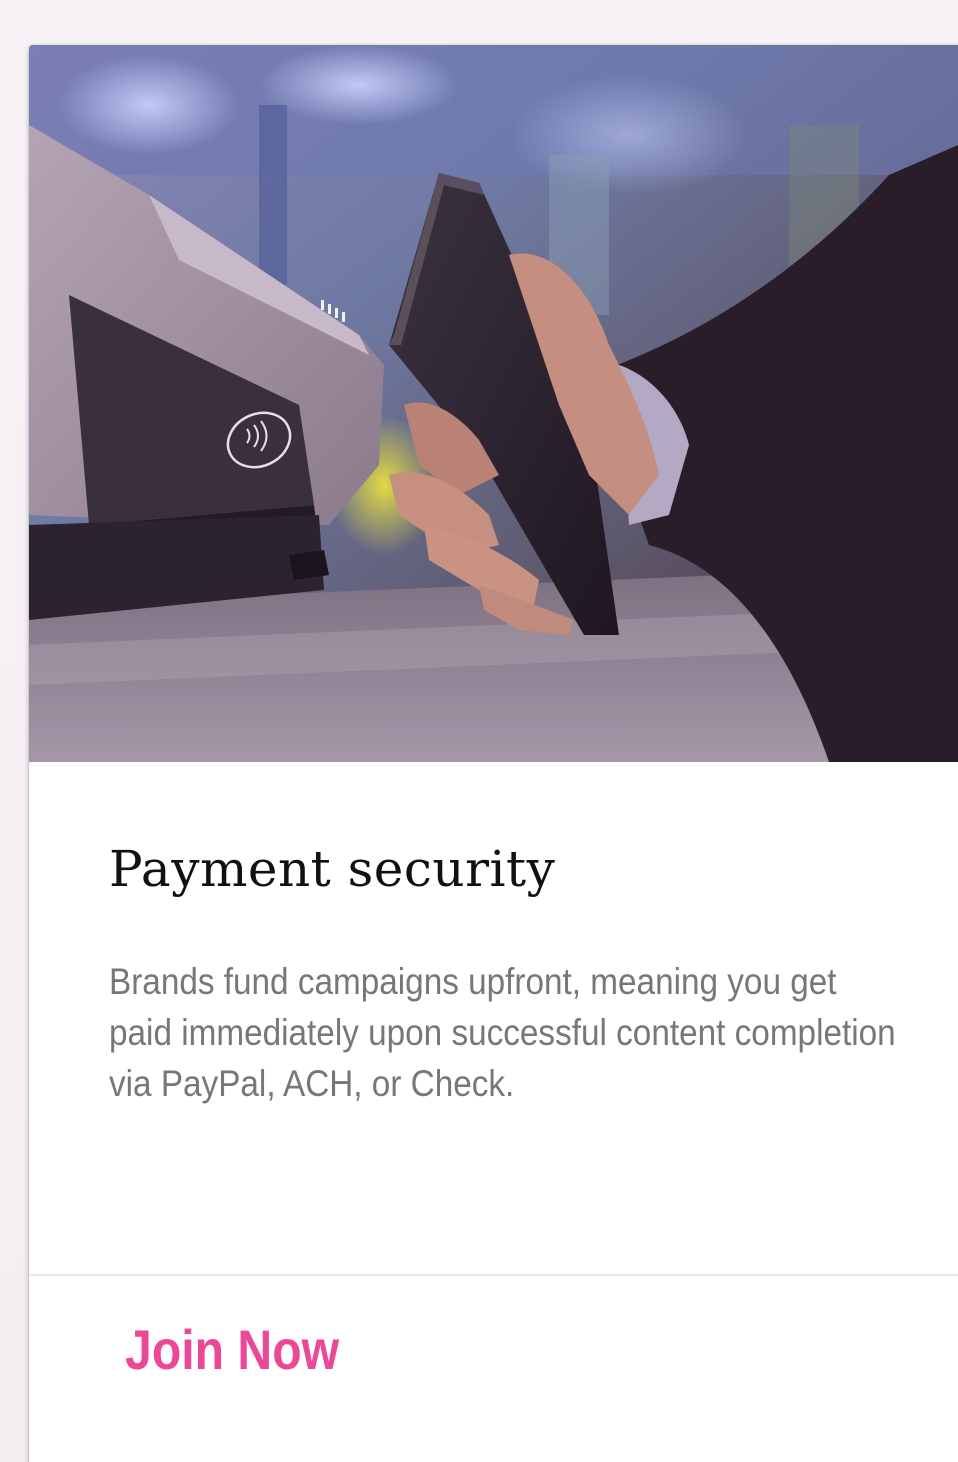 The height and width of the screenshot is (1462, 958). What do you see at coordinates (493, 1369) in the screenshot?
I see `card-actions: Join Now` at bounding box center [493, 1369].